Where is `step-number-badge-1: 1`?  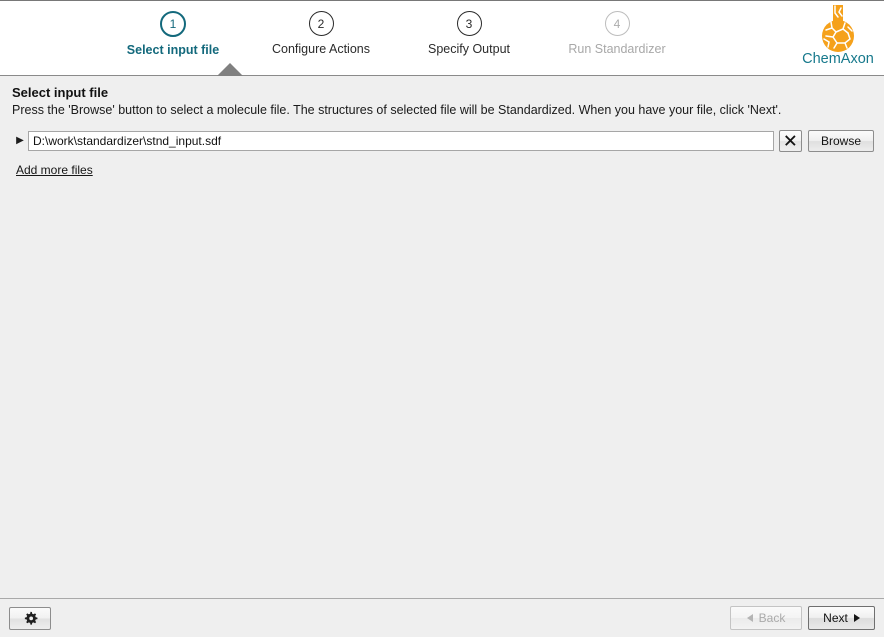
step-number-badge-1: 1 is located at coordinates (173, 24).